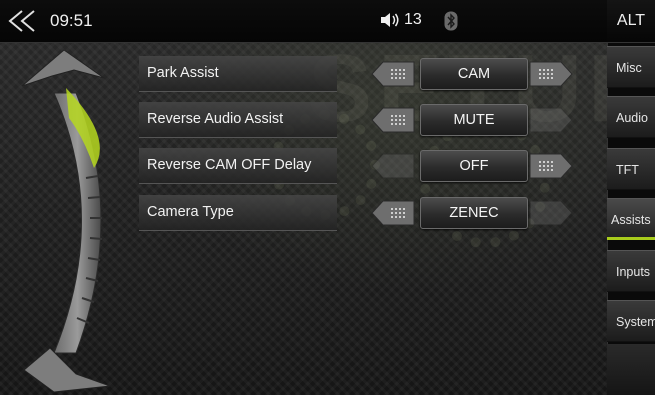 This screenshot has height=395, width=655. I want to click on bluetooth-icon, so click(451, 21).